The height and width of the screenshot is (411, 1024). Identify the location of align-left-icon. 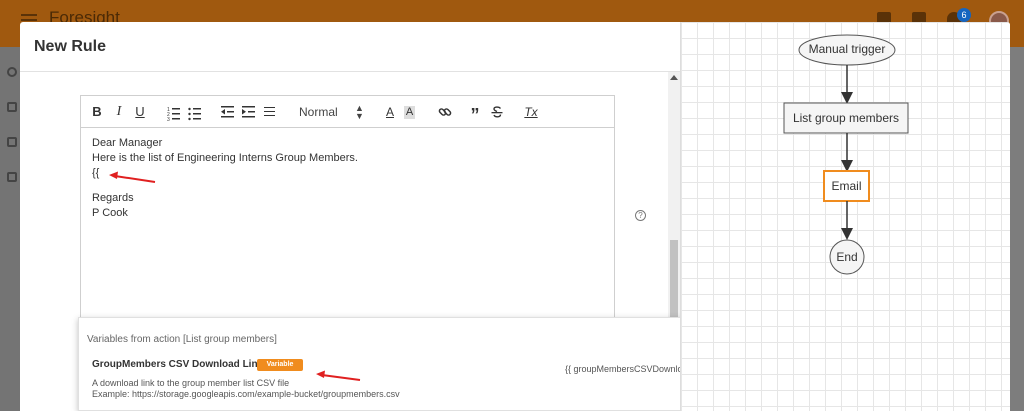
(269, 111).